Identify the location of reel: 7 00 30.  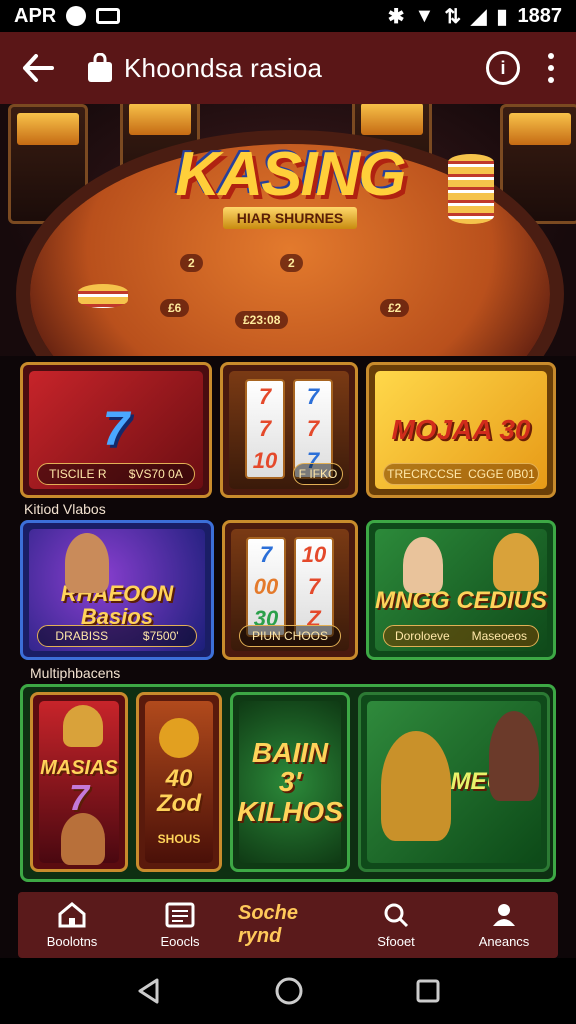
(266, 587).